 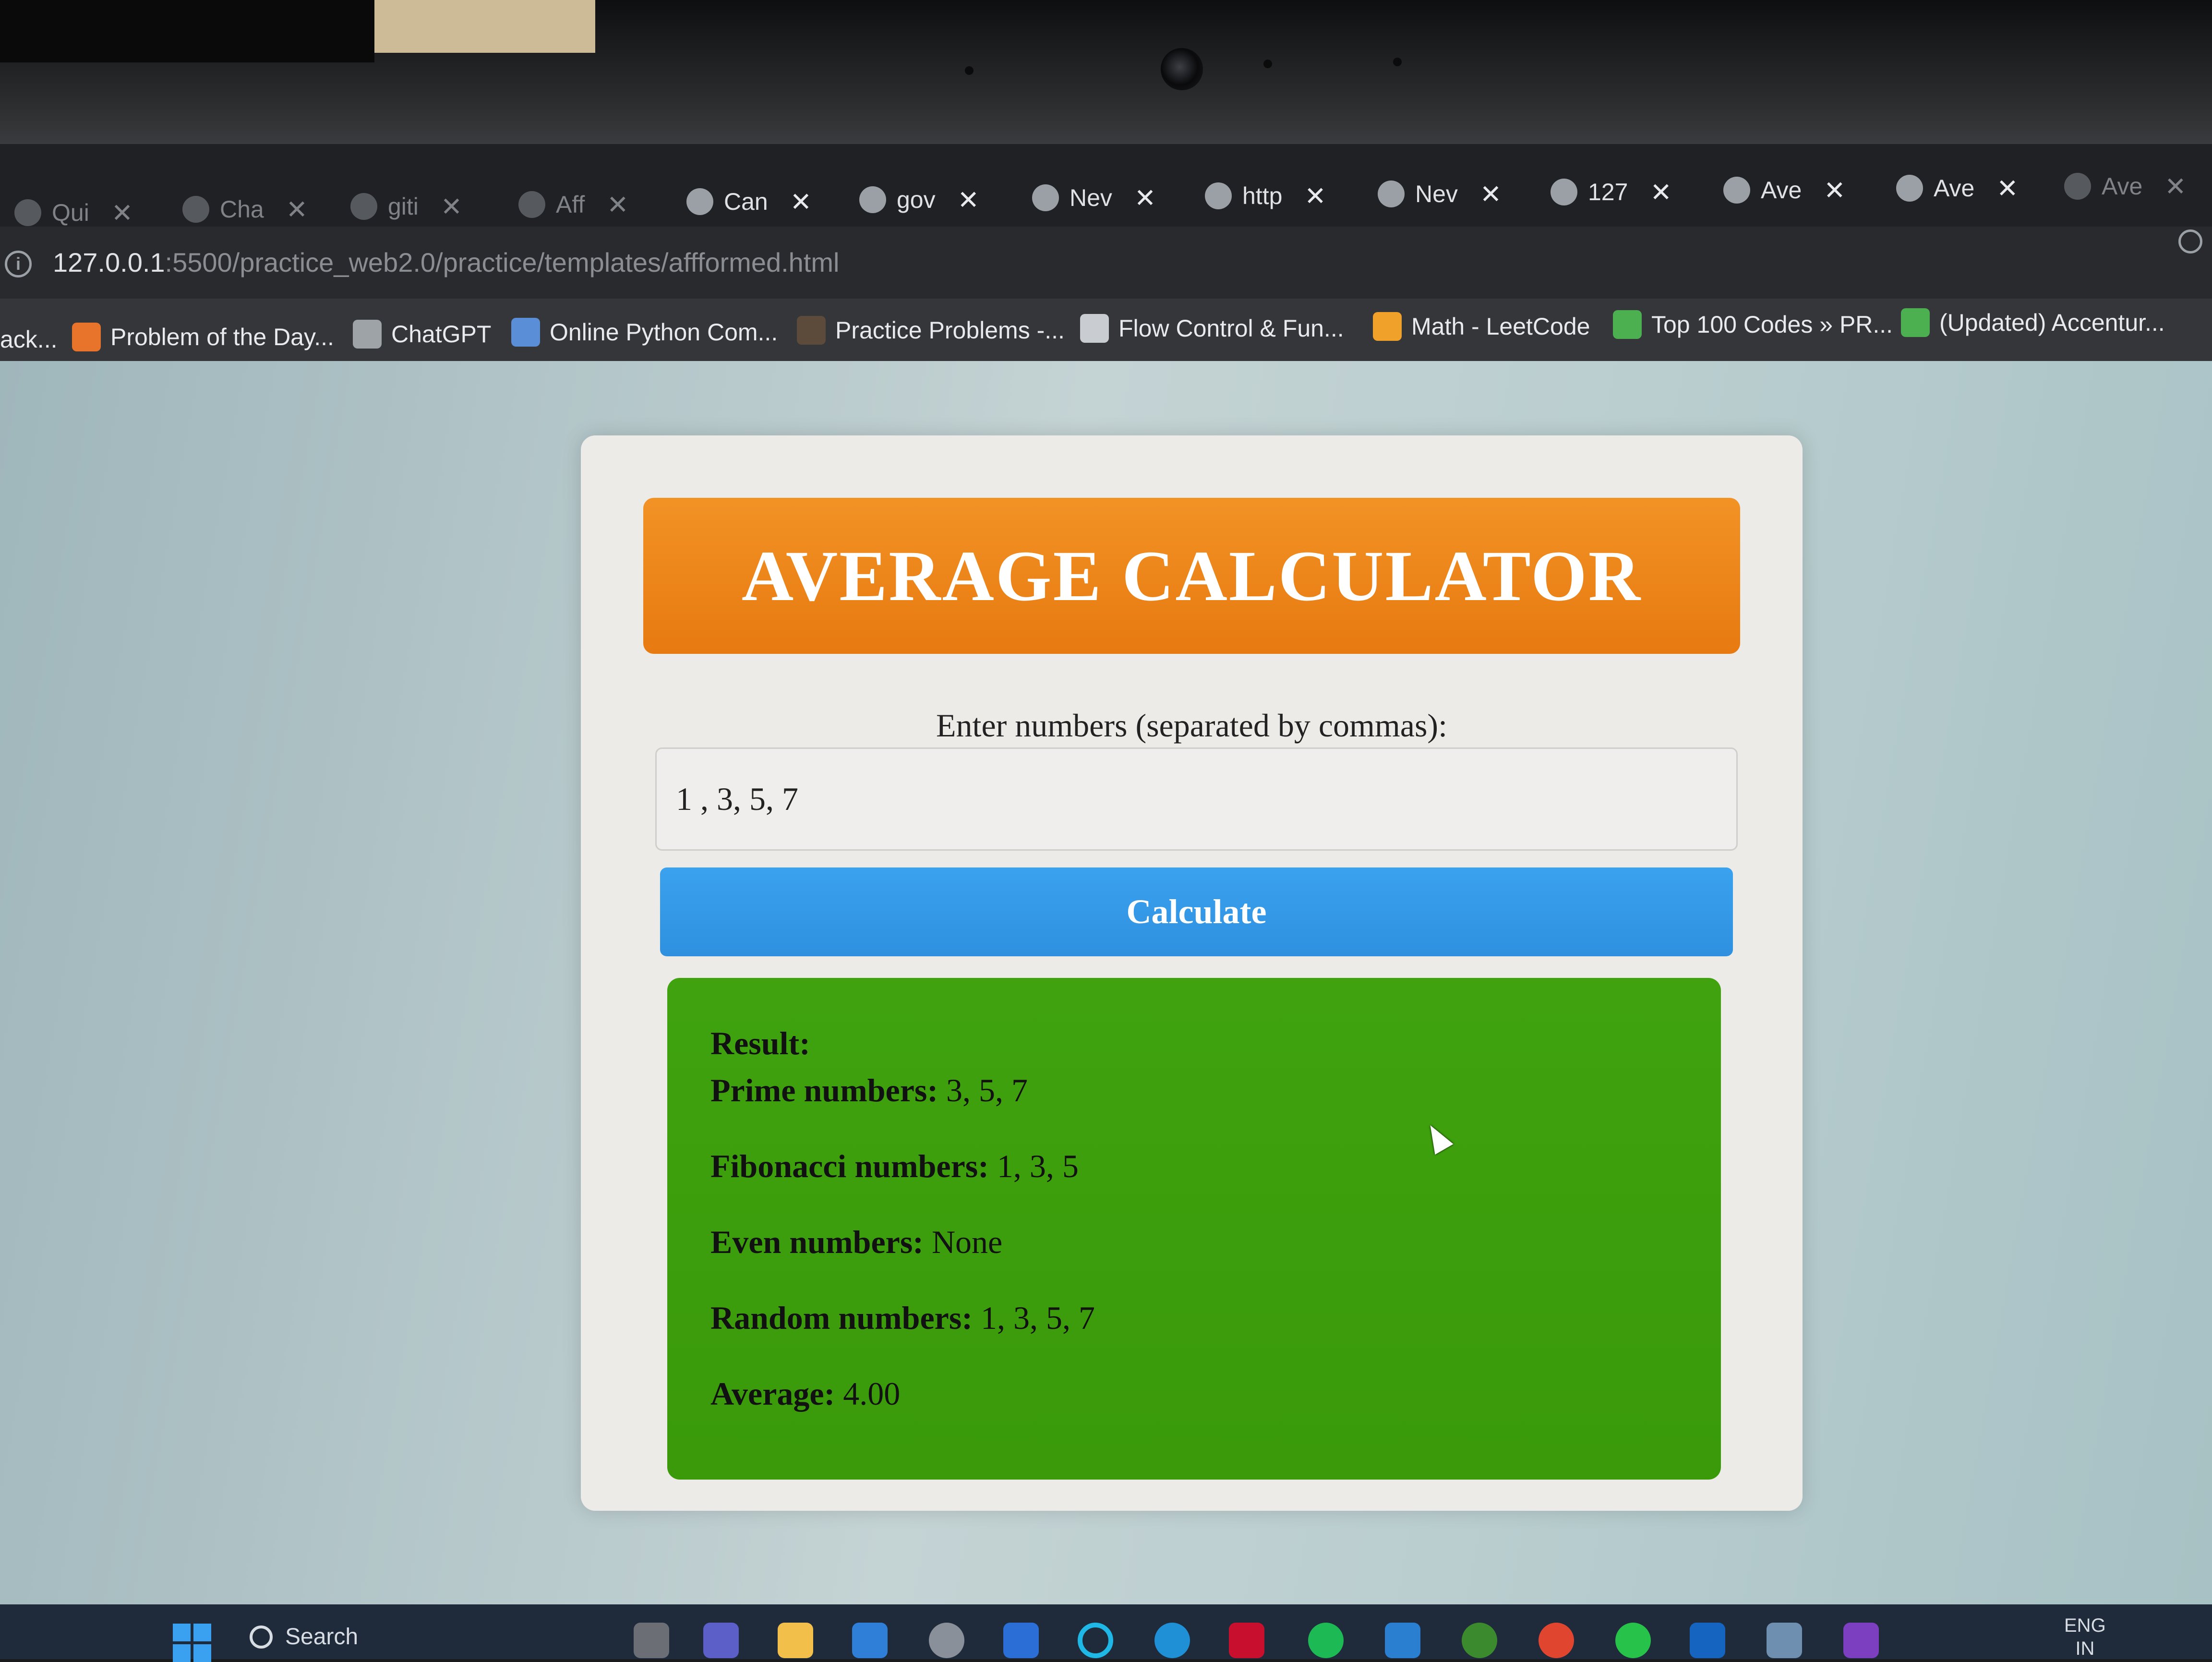 I want to click on spotify-icon, so click(x=1326, y=1640).